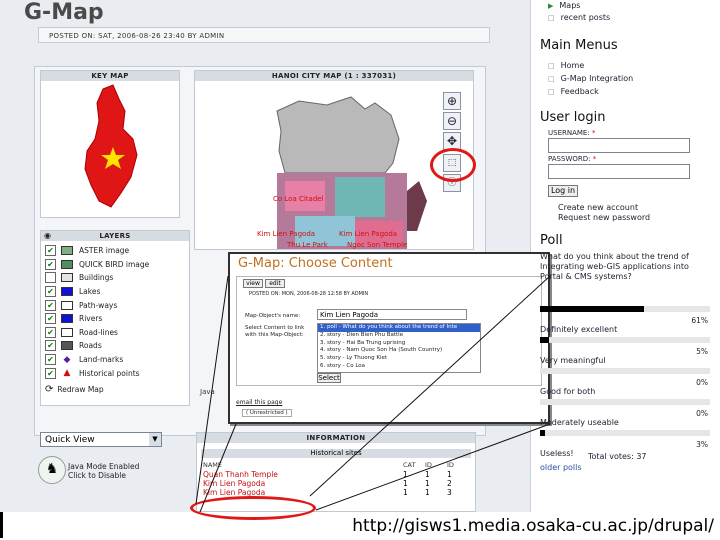 Image resolution: width=720 pixels, height=540 pixels. Describe the element at coordinates (585, 17) in the screenshot. I see `recent-posts-label: recent posts` at that location.